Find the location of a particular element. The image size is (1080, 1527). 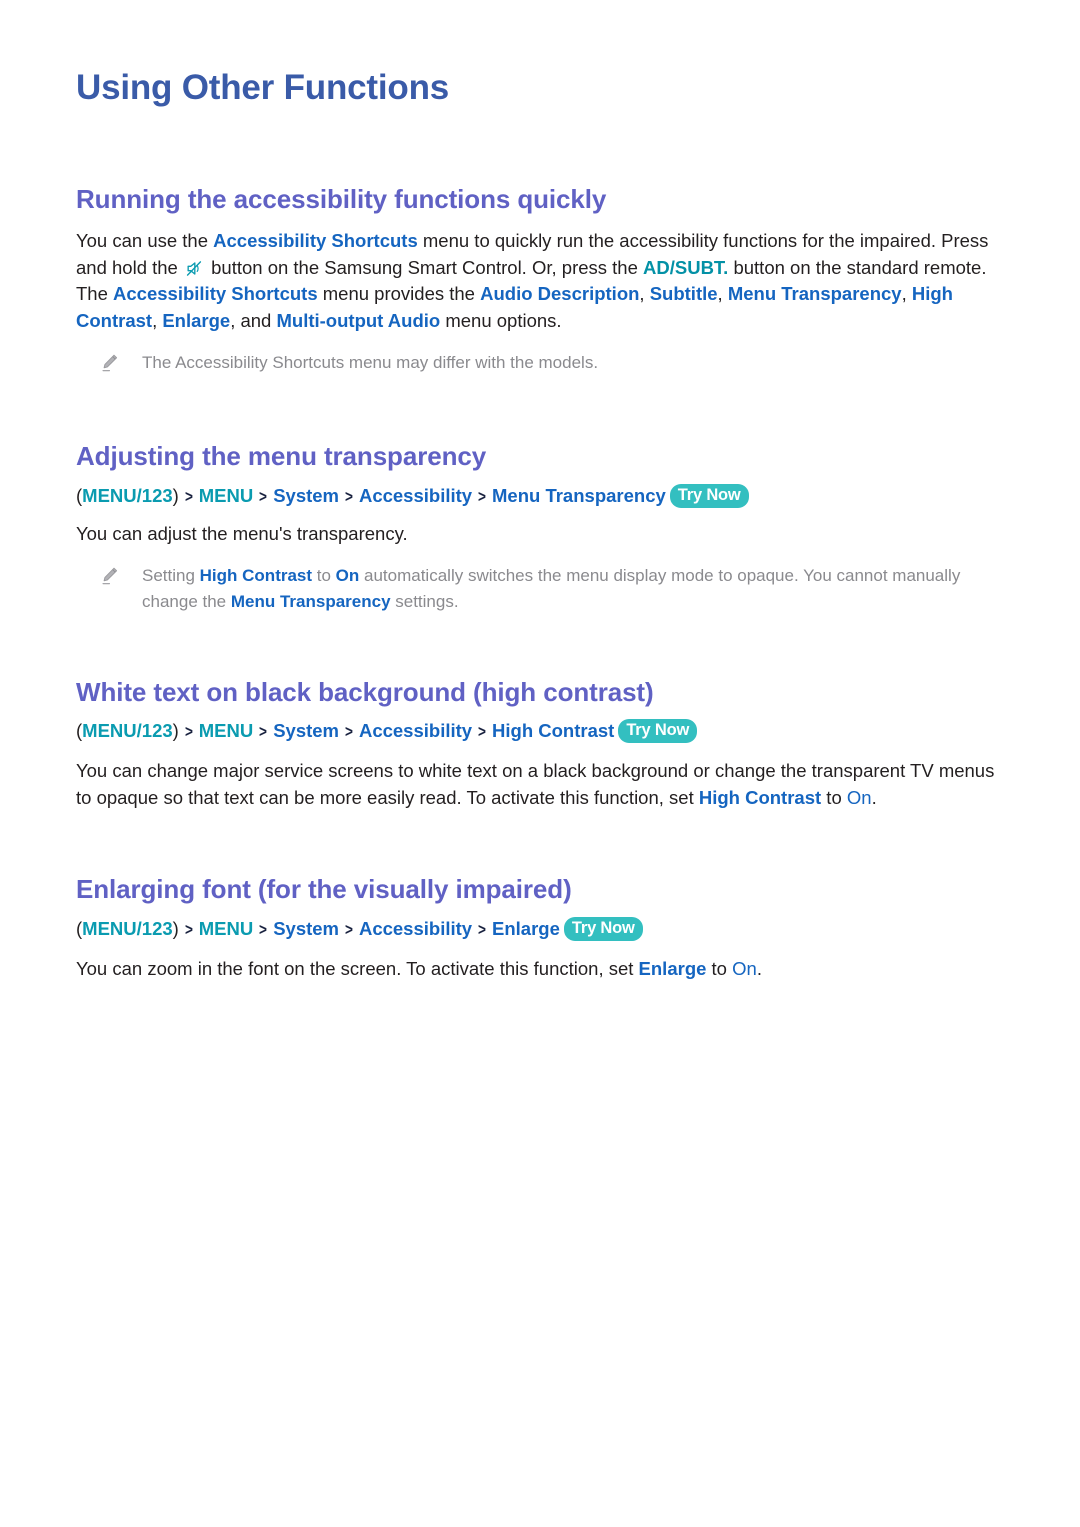

breadcrumb-item-enlarge: Enlarge is located at coordinates (526, 928).